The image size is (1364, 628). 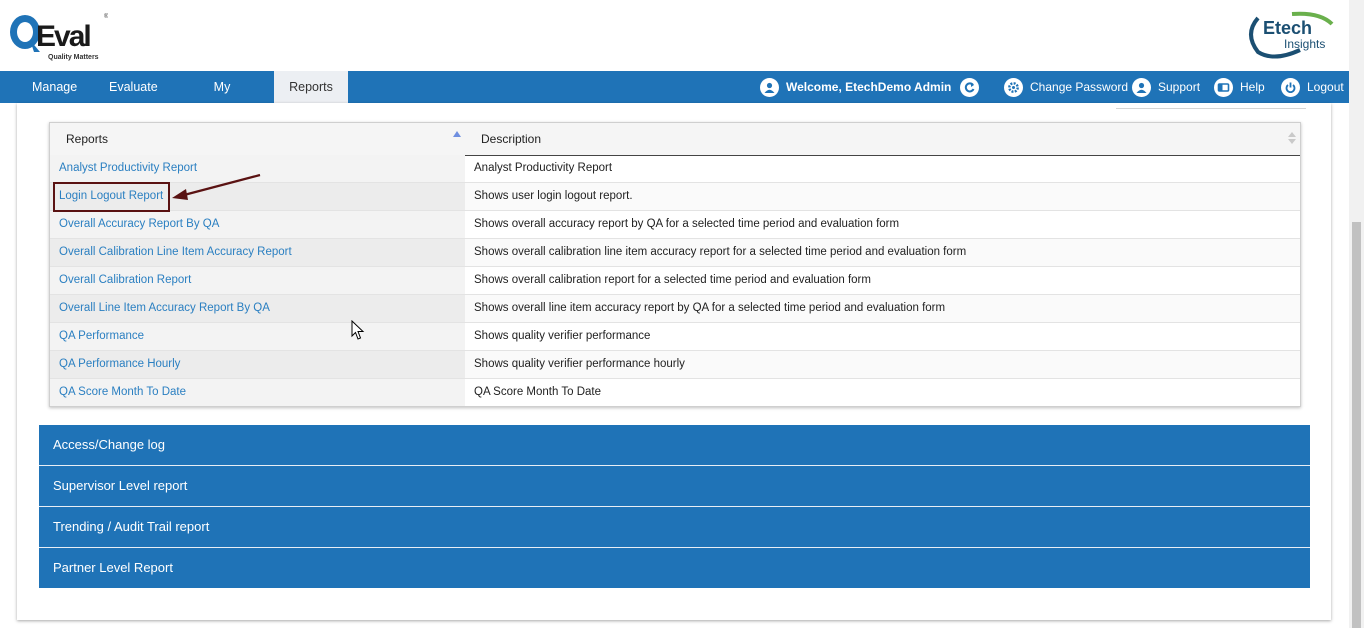 What do you see at coordinates (311, 87) in the screenshot?
I see `nav-reports: Reports` at bounding box center [311, 87].